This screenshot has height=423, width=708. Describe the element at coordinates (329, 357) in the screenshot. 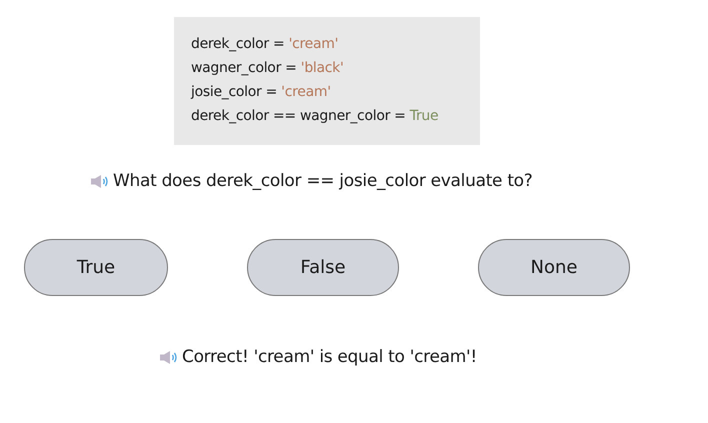

I see `feedback-text: Correct! 'cream' is equal to 'cream'!` at that location.